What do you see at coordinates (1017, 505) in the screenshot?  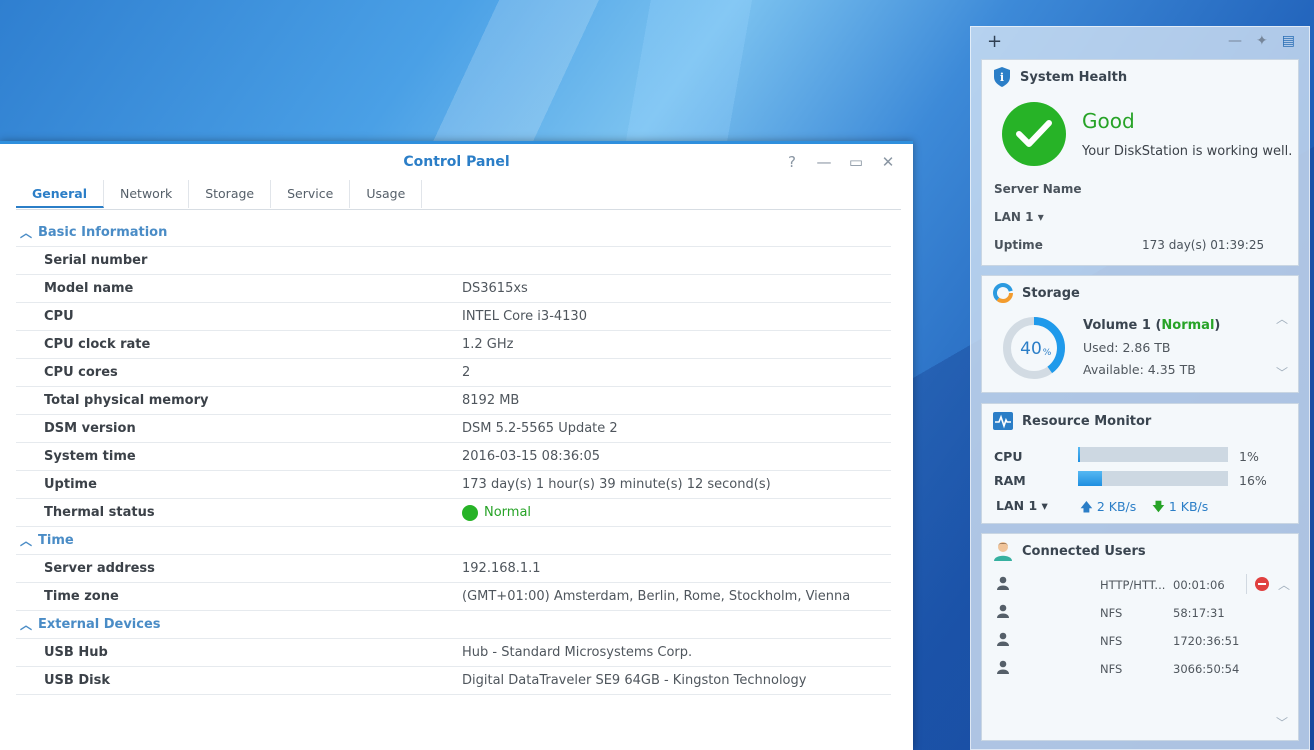 I see `lan-label: LAN 1` at bounding box center [1017, 505].